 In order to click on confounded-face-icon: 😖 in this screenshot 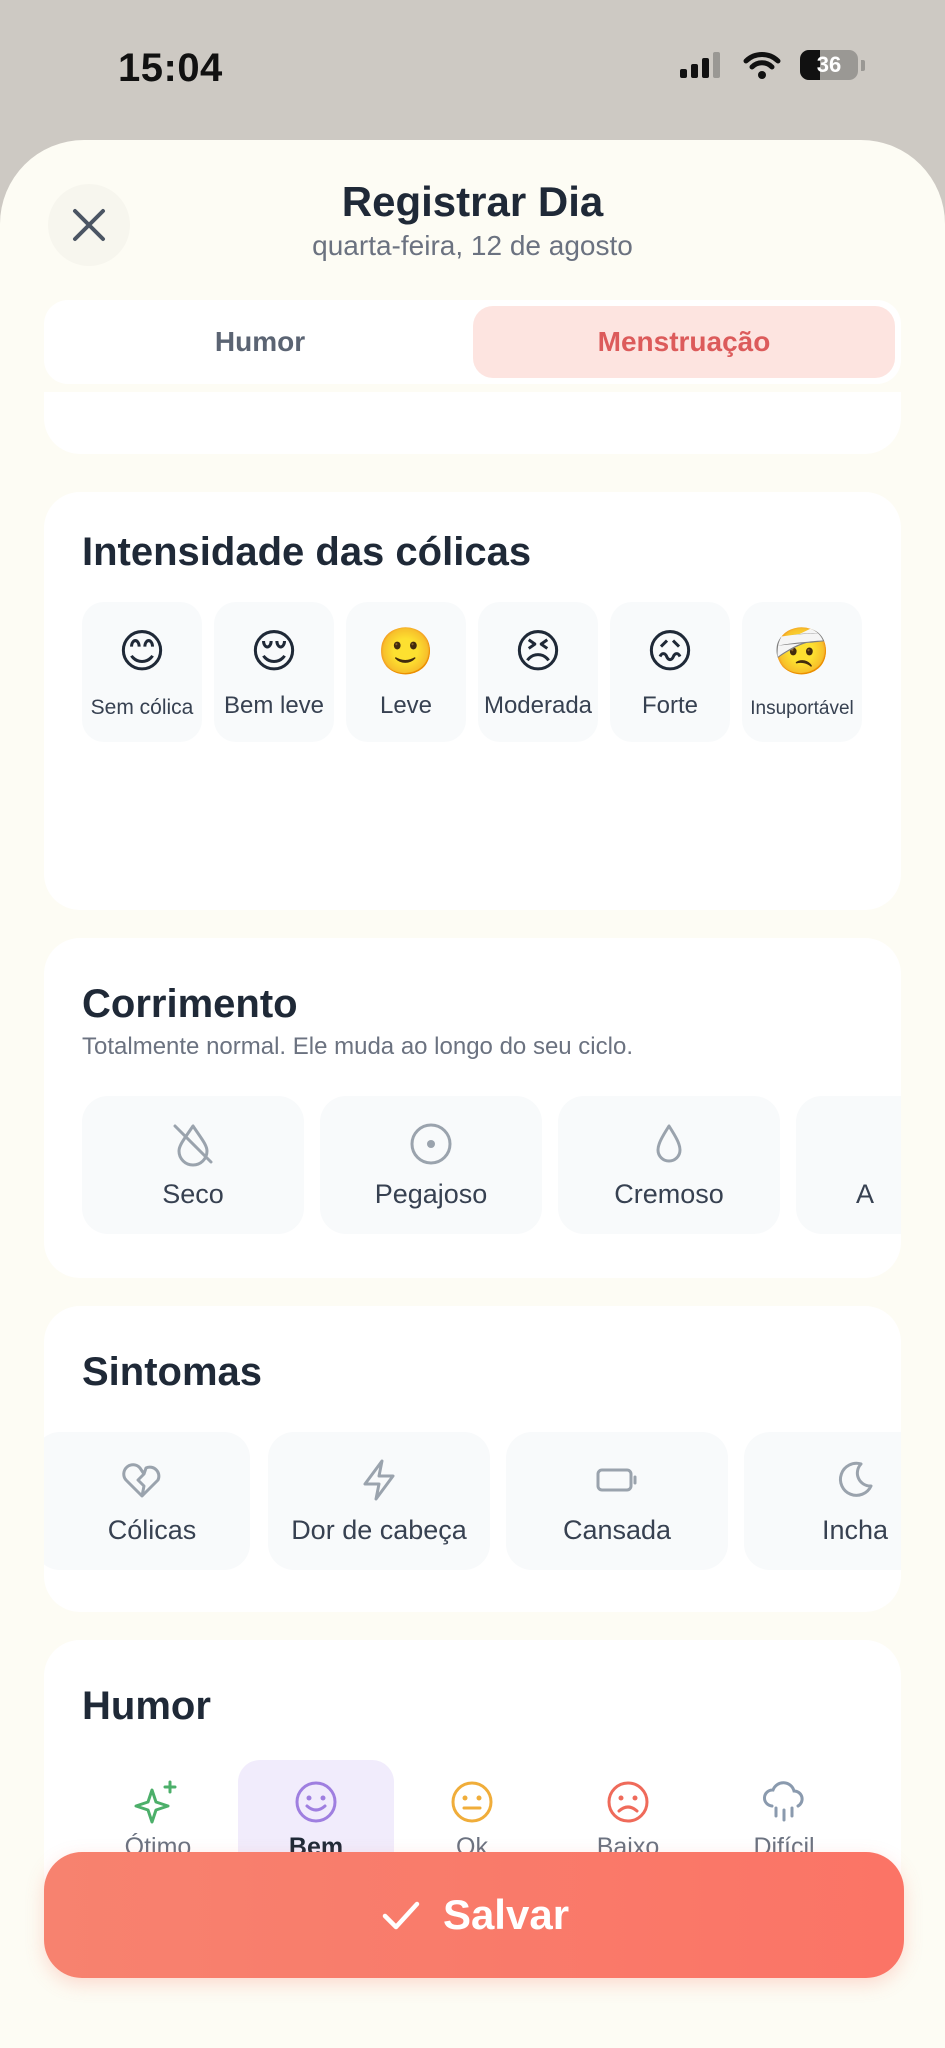, I will do `click(670, 651)`.